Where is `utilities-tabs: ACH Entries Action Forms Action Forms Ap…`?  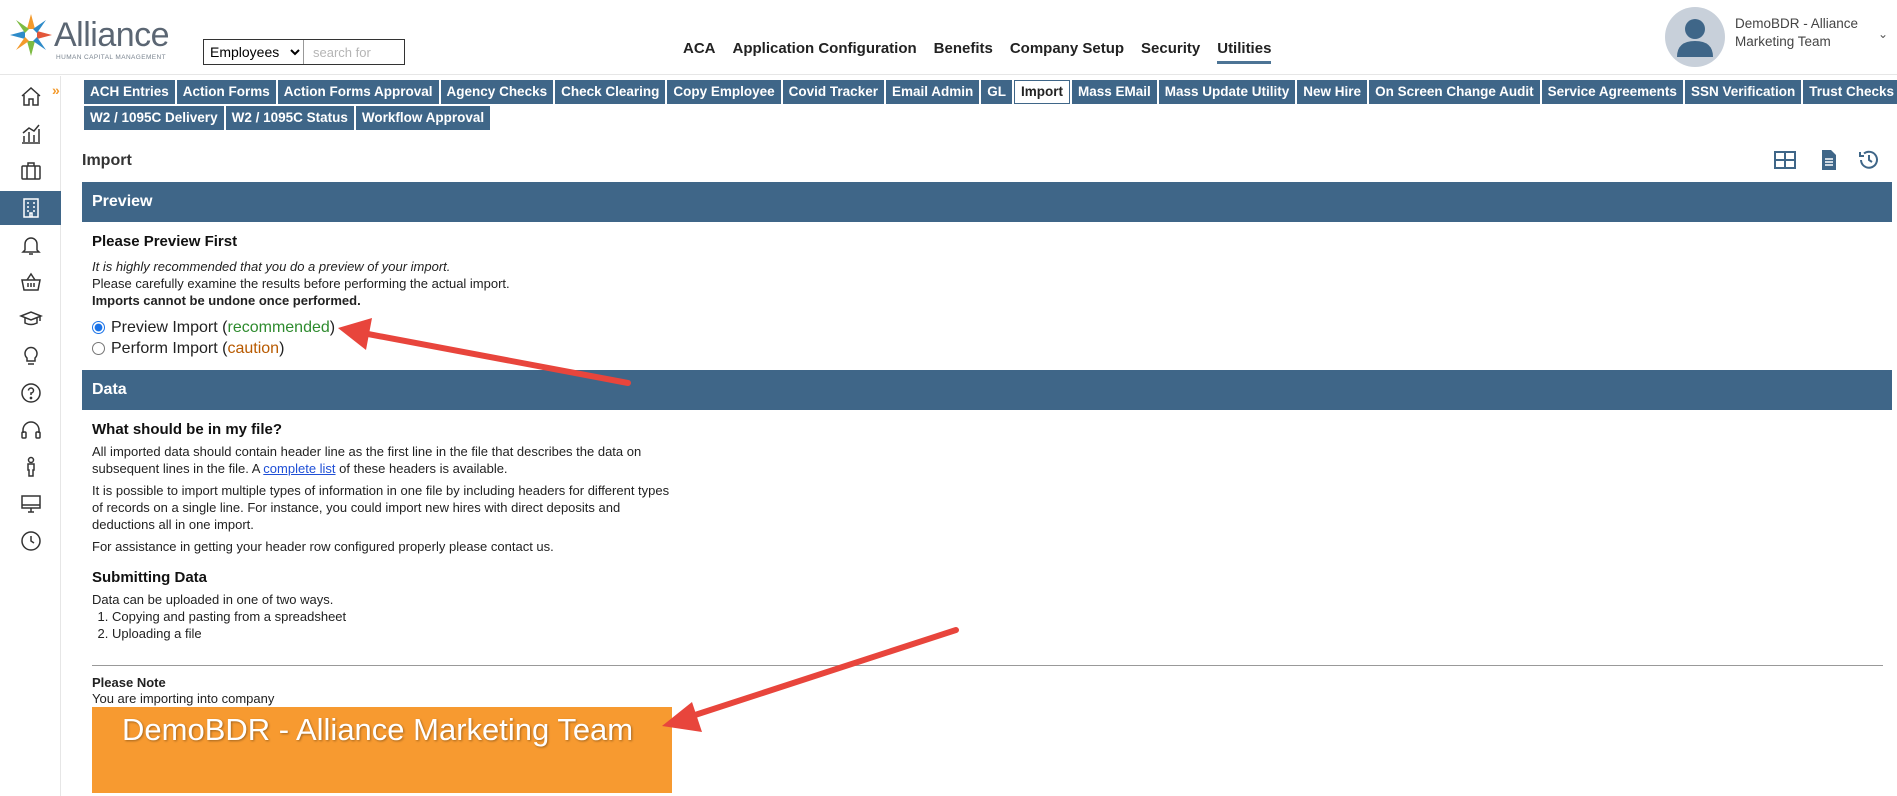
utilities-tabs: ACH Entries Action Forms Action Forms Ap… is located at coordinates (990, 106).